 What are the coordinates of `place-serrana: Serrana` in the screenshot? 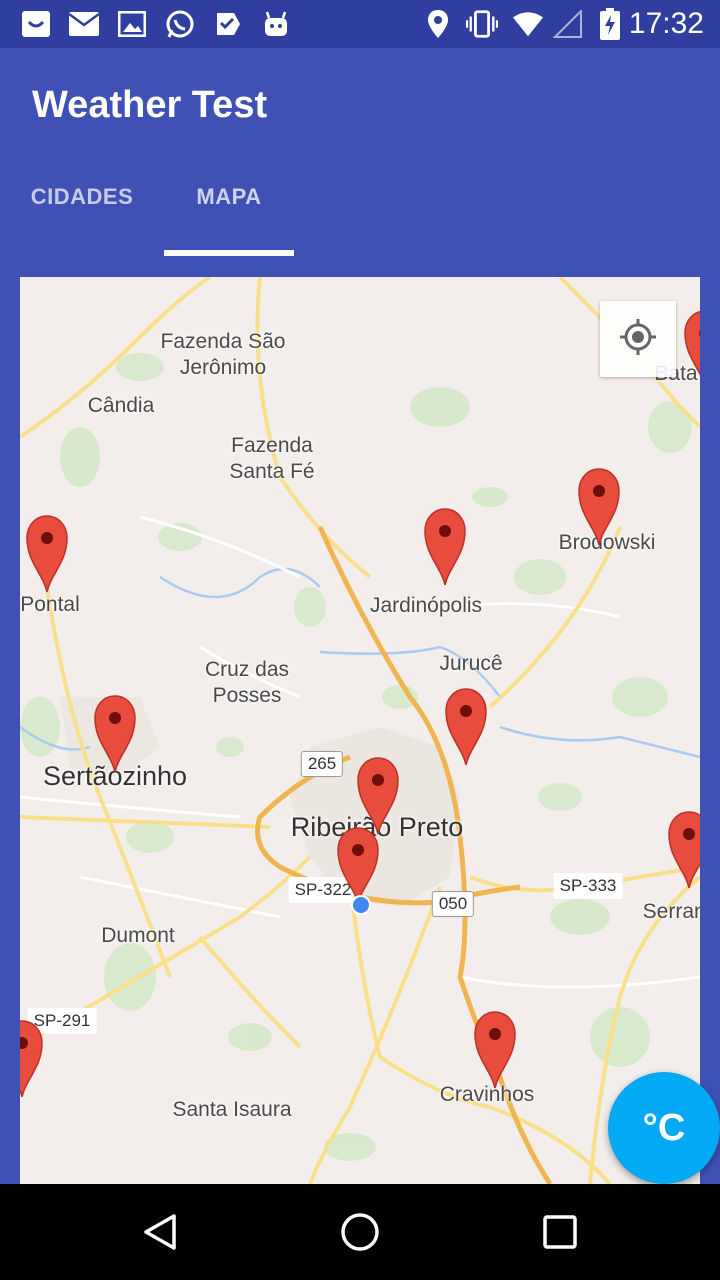 It's located at (671, 911).